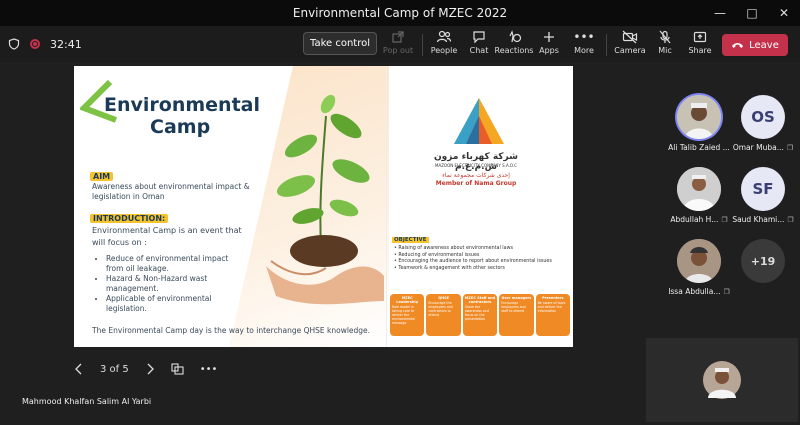 The image size is (800, 425). I want to click on title-bar: Environmental Camp of MZEC 2022 — □ ✕, so click(400, 13).